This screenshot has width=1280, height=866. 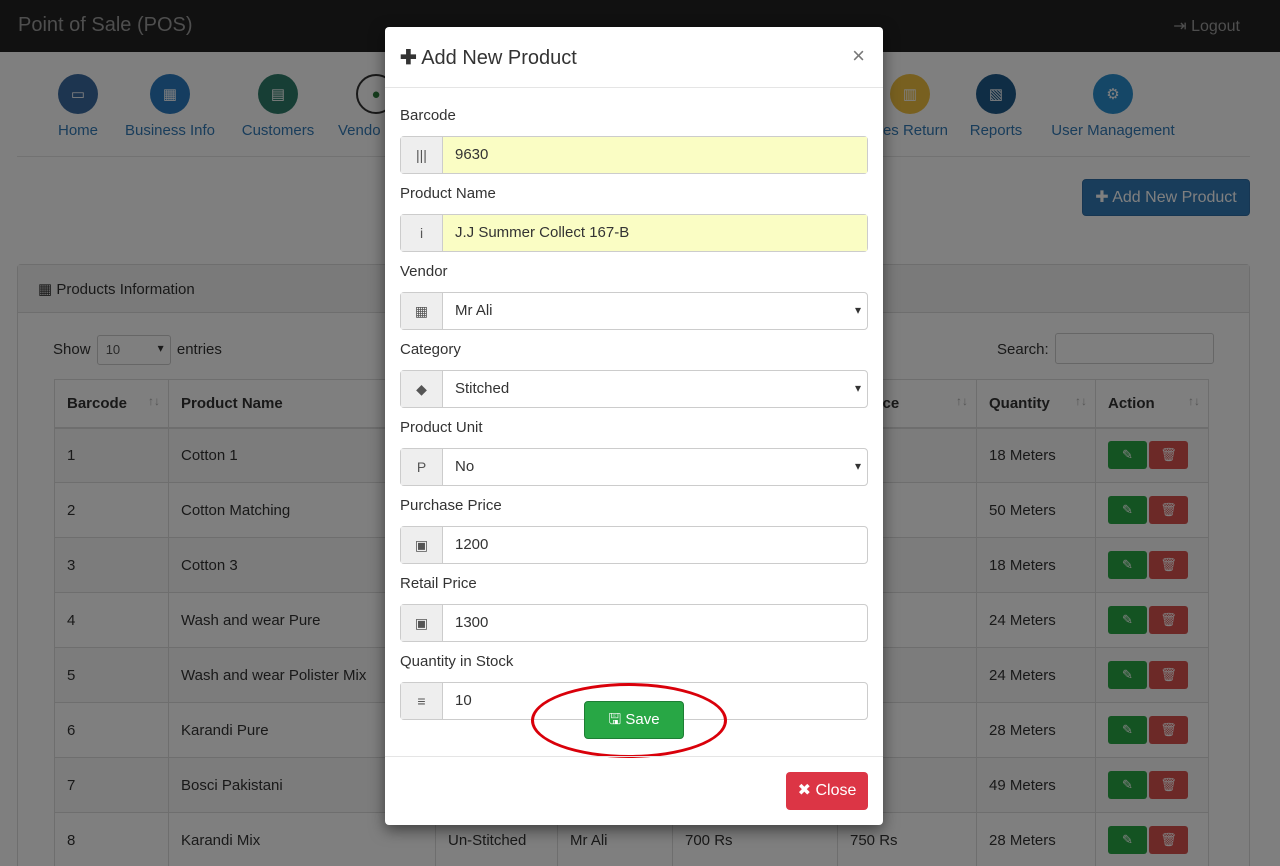 What do you see at coordinates (655, 155) in the screenshot?
I see `field-value: 9630` at bounding box center [655, 155].